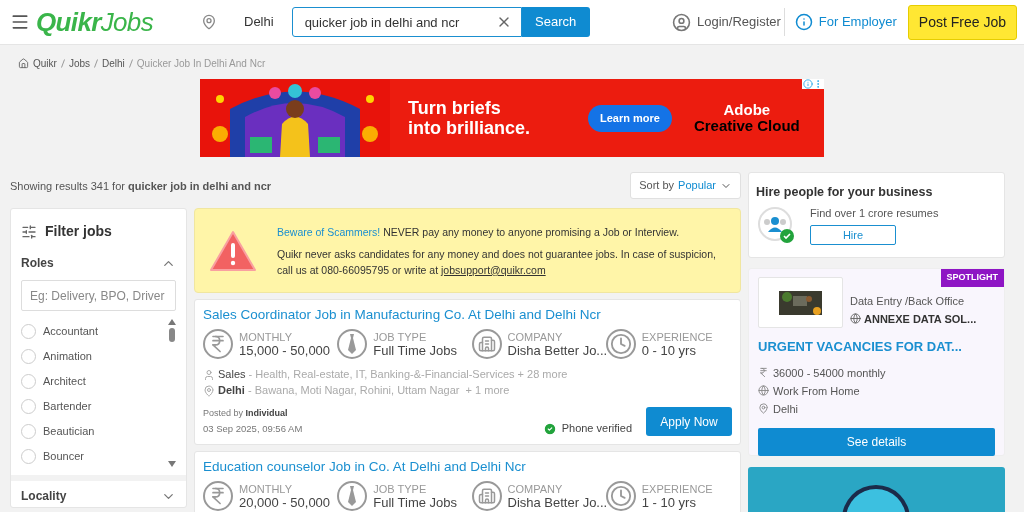 This screenshot has height=512, width=1024. I want to click on employer-link: For Employer, so click(857, 22).